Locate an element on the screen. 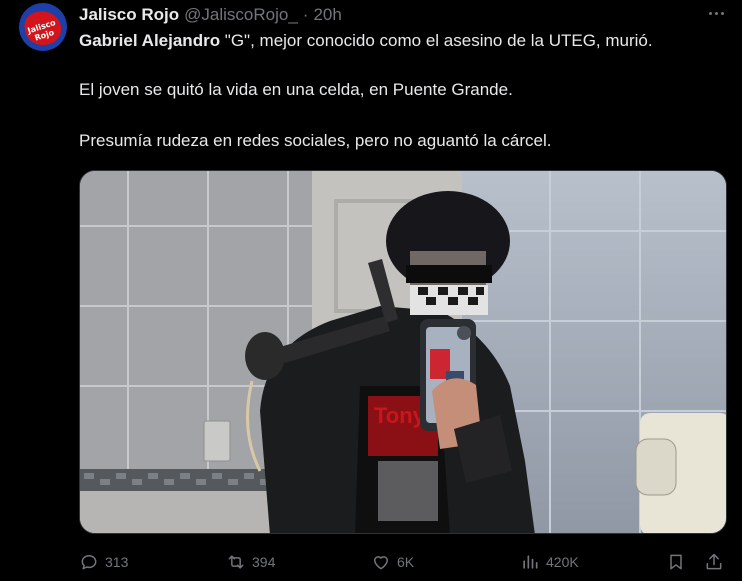  more-icon is located at coordinates (716, 13).